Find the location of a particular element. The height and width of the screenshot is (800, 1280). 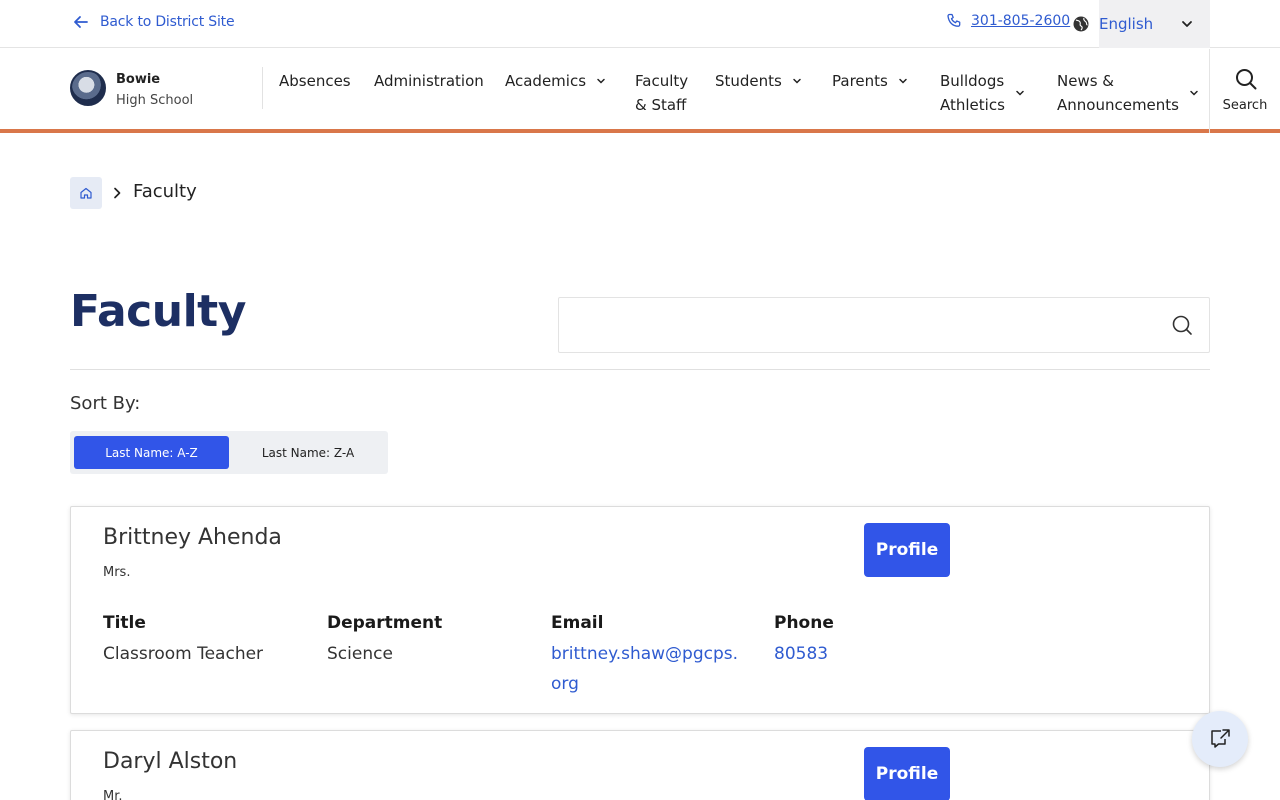

phone-link: 301-805-2600 is located at coordinates (1008, 21).